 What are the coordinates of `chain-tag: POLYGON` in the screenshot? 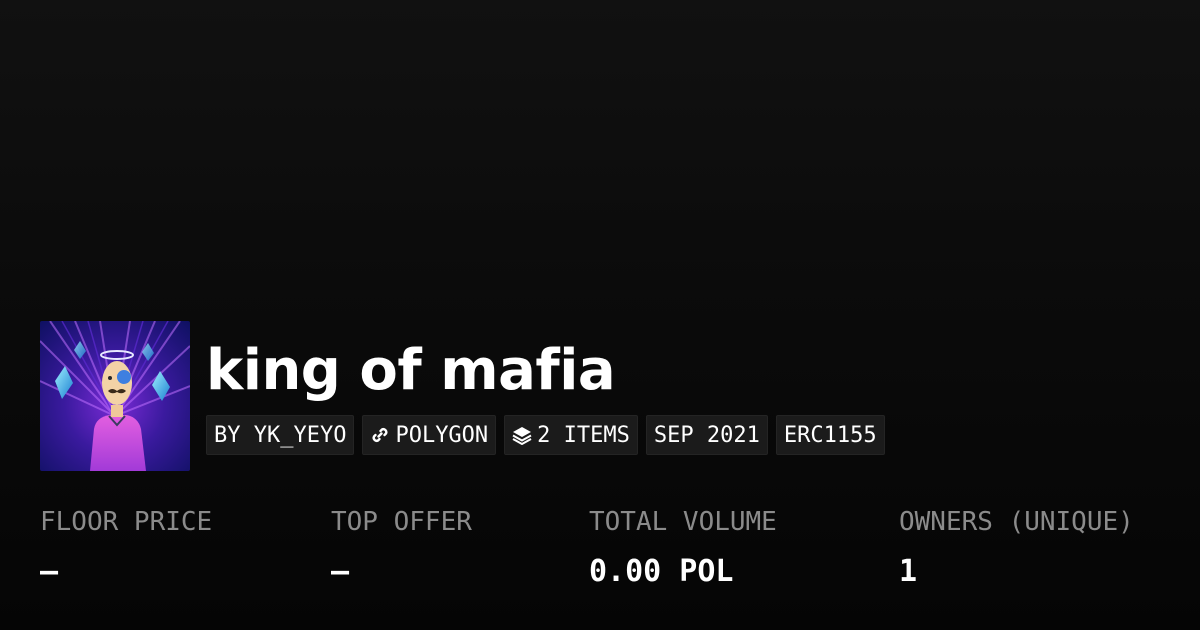 It's located at (429, 435).